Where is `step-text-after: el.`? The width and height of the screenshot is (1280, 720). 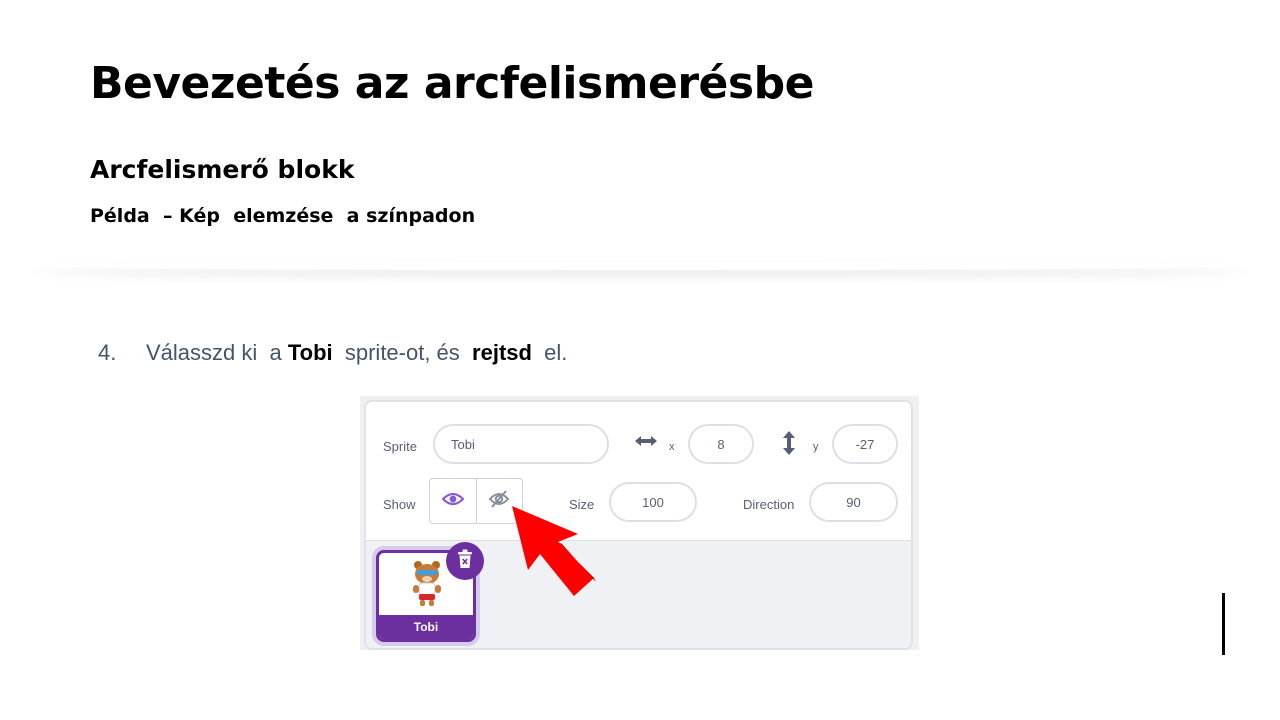 step-text-after: el. is located at coordinates (549, 352).